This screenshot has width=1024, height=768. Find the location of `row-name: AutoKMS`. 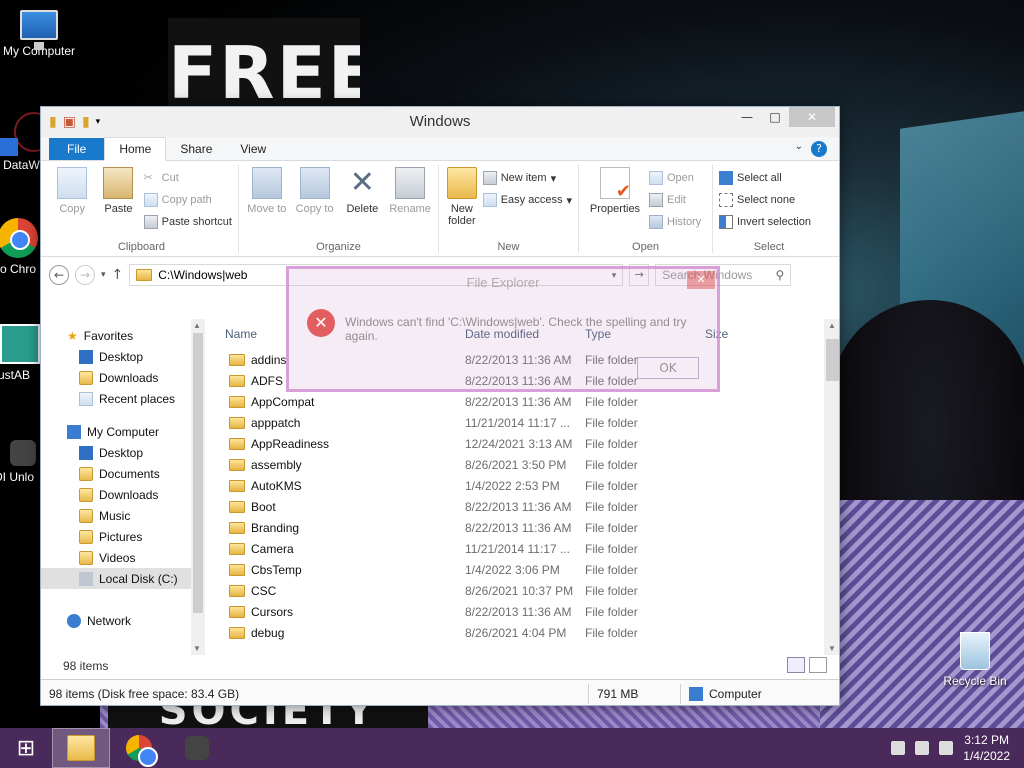

row-name: AutoKMS is located at coordinates (335, 486).